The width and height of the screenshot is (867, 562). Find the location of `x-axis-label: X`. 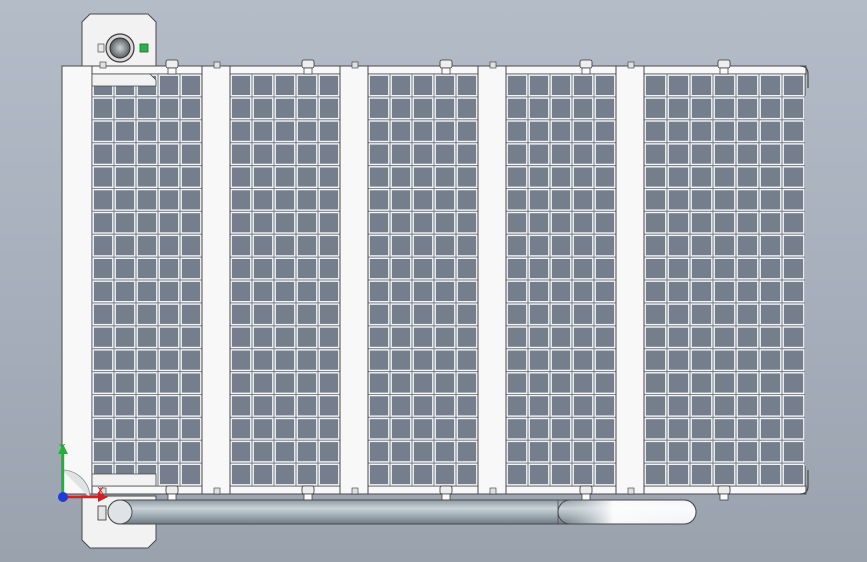

x-axis-label: X is located at coordinates (100, 491).